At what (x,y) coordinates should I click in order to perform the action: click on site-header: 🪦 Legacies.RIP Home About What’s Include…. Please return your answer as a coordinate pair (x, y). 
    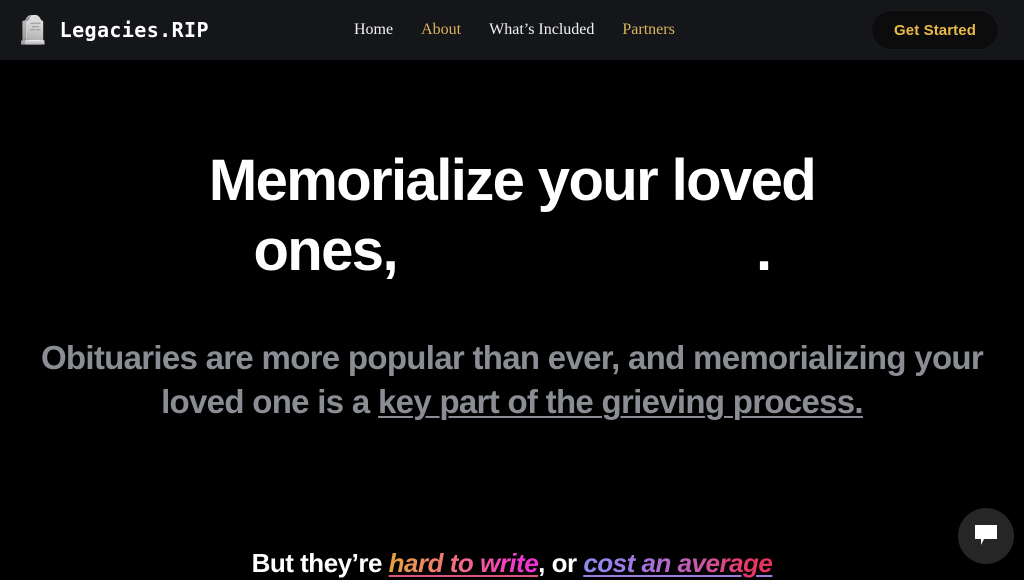
    Looking at the image, I should click on (512, 30).